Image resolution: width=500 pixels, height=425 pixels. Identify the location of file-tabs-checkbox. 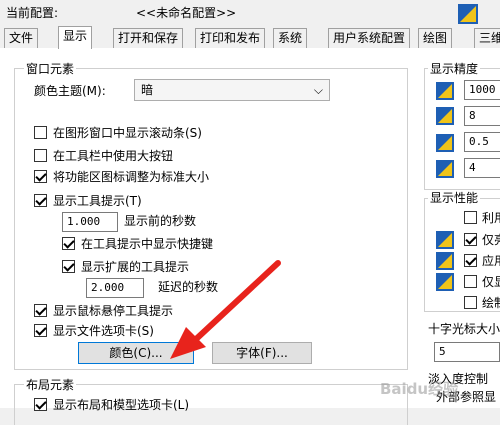
(40, 330).